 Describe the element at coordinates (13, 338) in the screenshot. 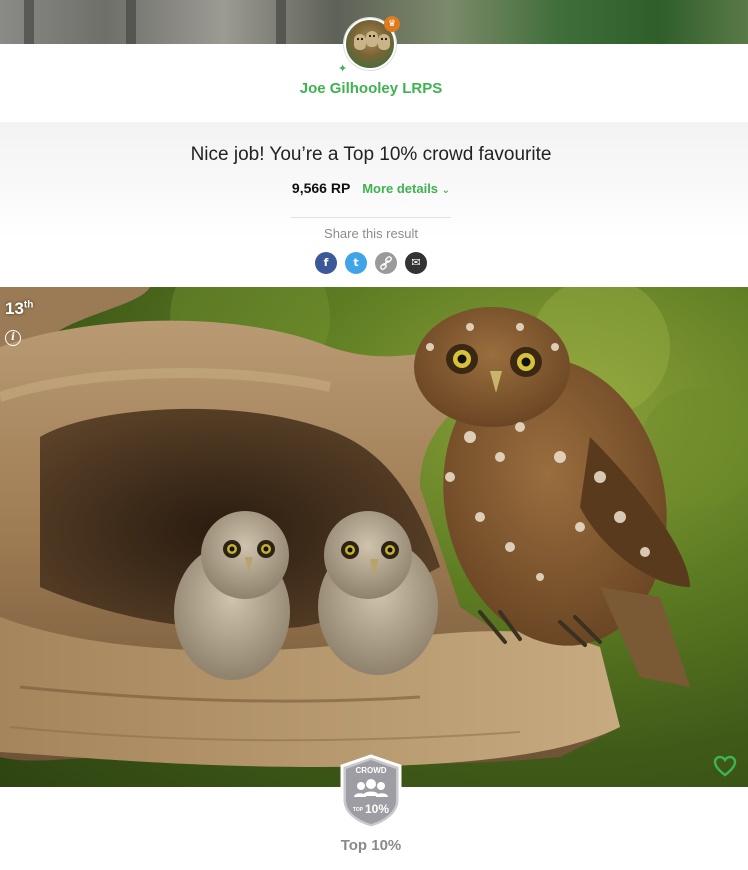

I see `info-icon: i` at that location.